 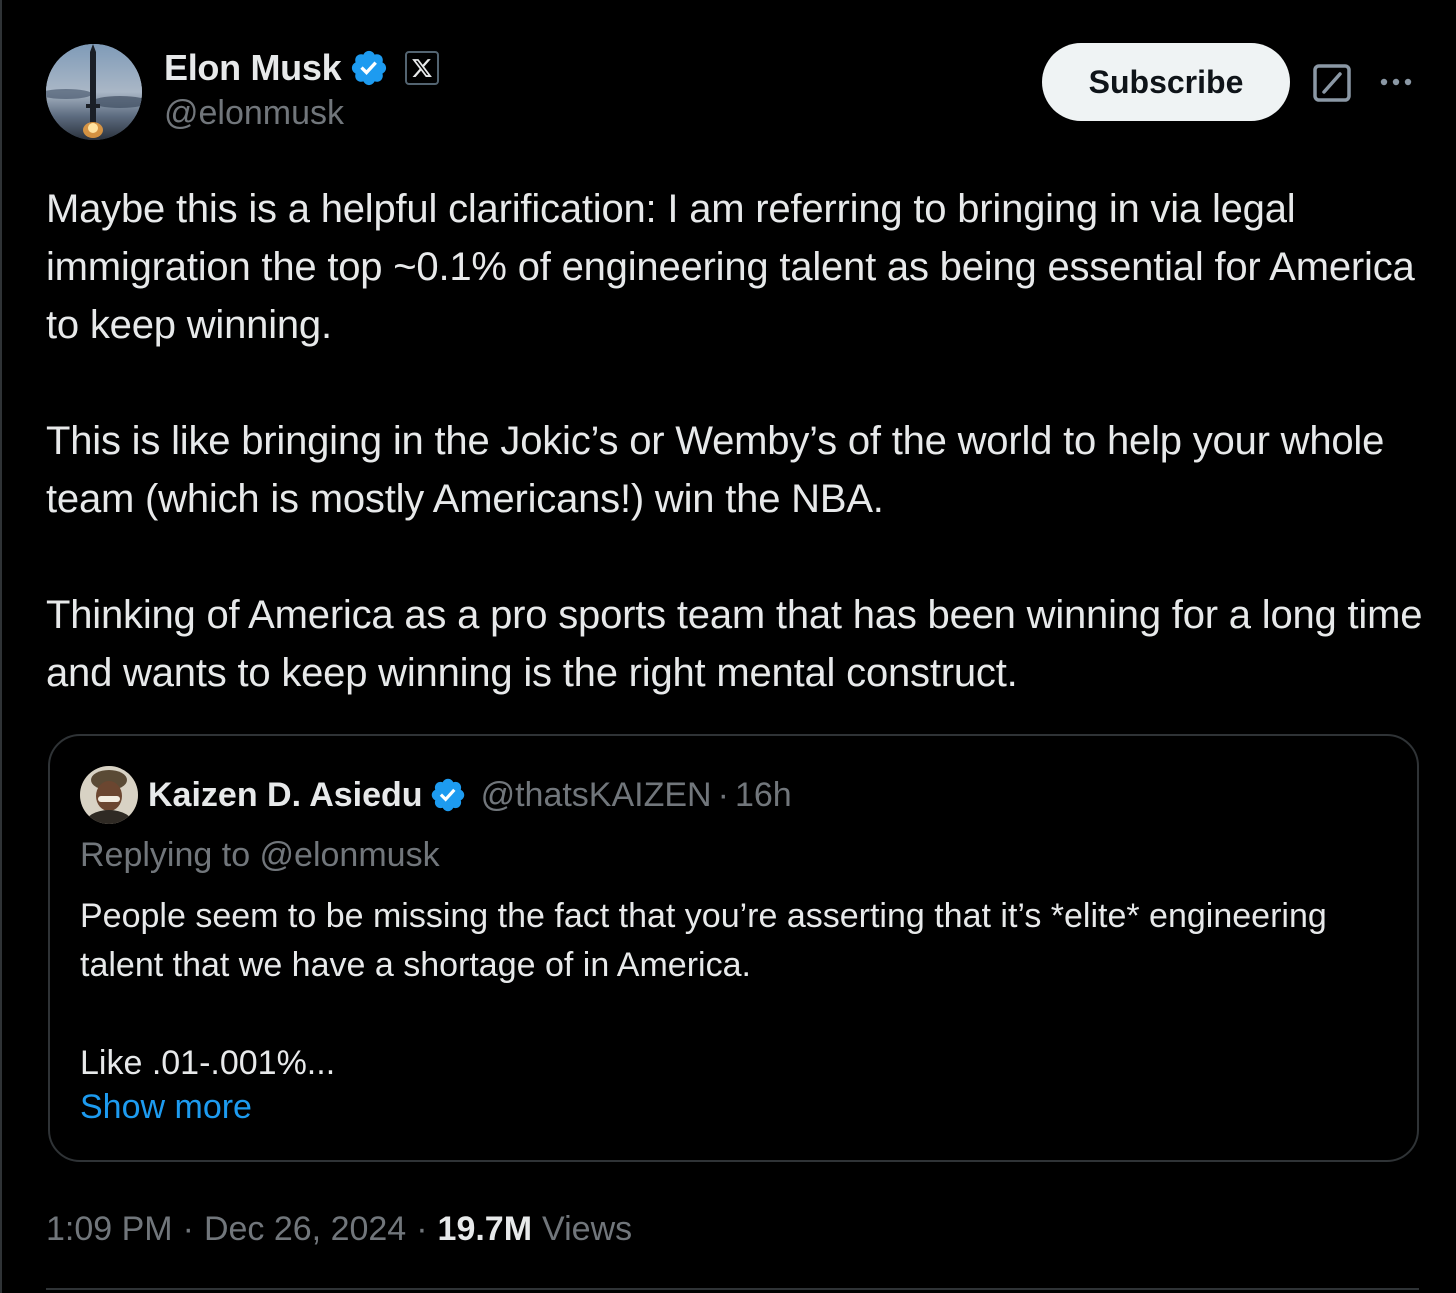 I want to click on author-display-name: Elon Musk, so click(x=253, y=68).